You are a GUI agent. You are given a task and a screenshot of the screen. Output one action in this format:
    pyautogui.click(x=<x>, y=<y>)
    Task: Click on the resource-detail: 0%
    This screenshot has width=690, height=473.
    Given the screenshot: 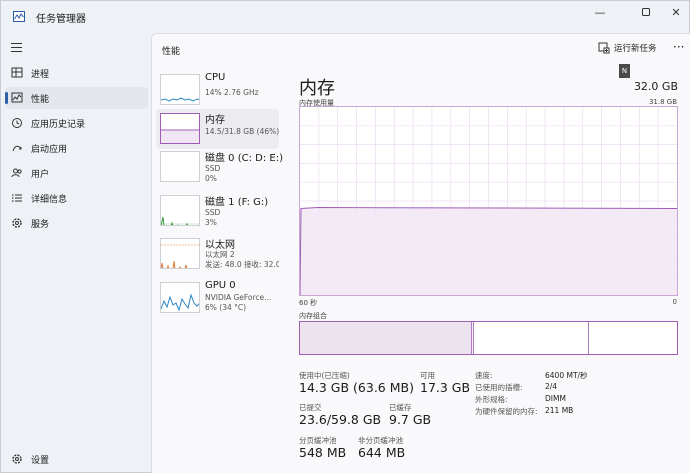 What is the action you would take?
    pyautogui.click(x=211, y=178)
    